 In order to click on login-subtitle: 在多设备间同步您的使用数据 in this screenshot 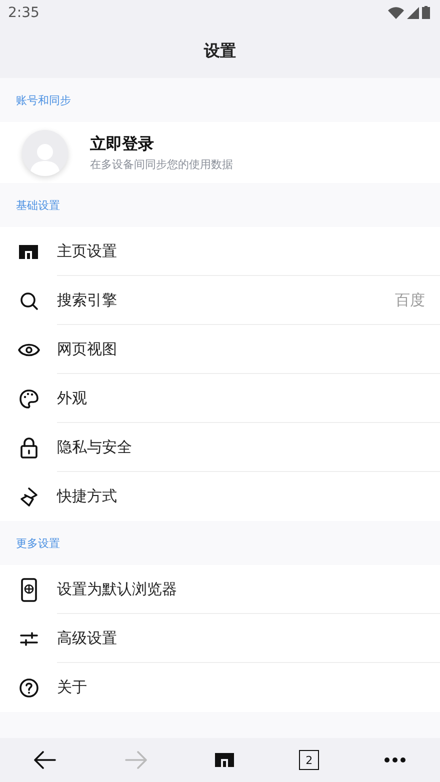, I will do `click(161, 164)`.